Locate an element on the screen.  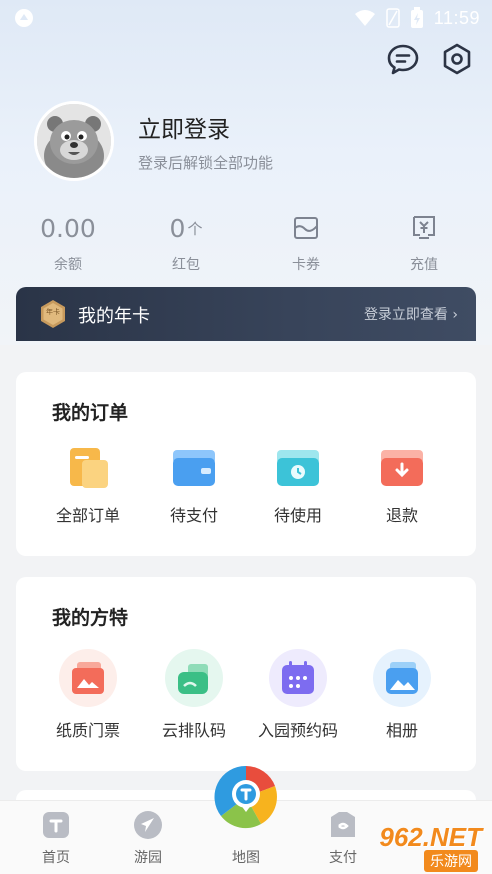
refund-icon is located at coordinates (402, 468).